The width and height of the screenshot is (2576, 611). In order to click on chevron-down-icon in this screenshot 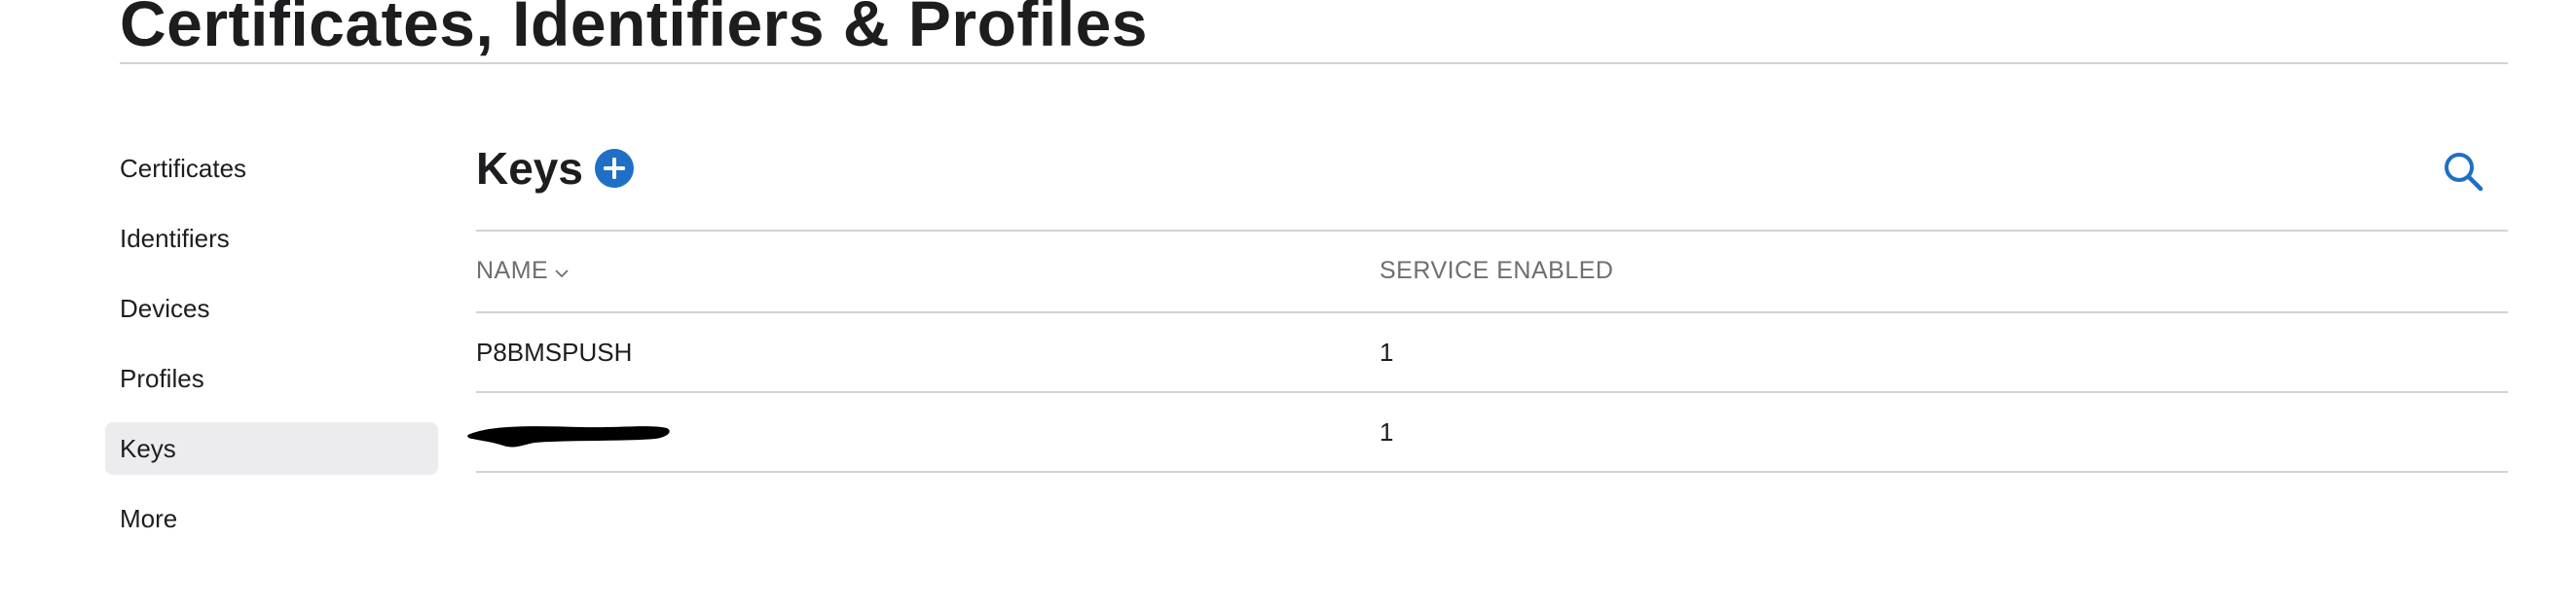, I will do `click(562, 272)`.